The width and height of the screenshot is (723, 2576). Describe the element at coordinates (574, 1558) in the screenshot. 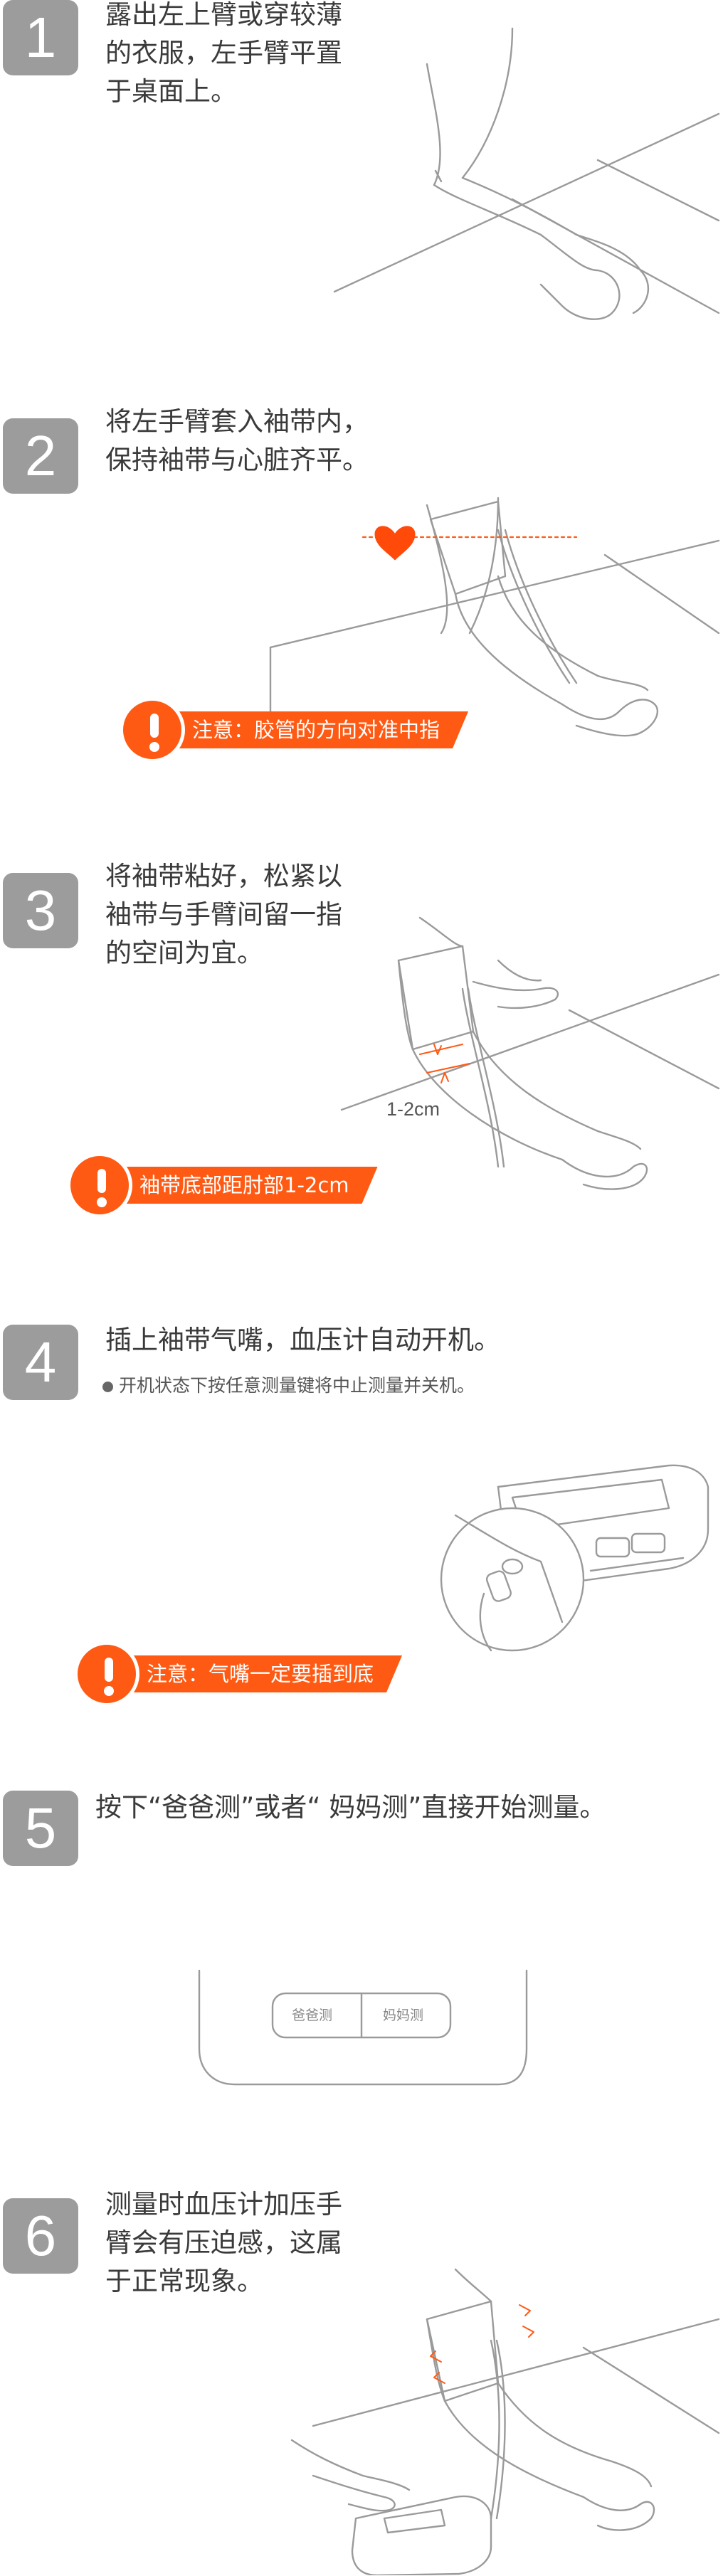

I see `step-4-illustration` at that location.